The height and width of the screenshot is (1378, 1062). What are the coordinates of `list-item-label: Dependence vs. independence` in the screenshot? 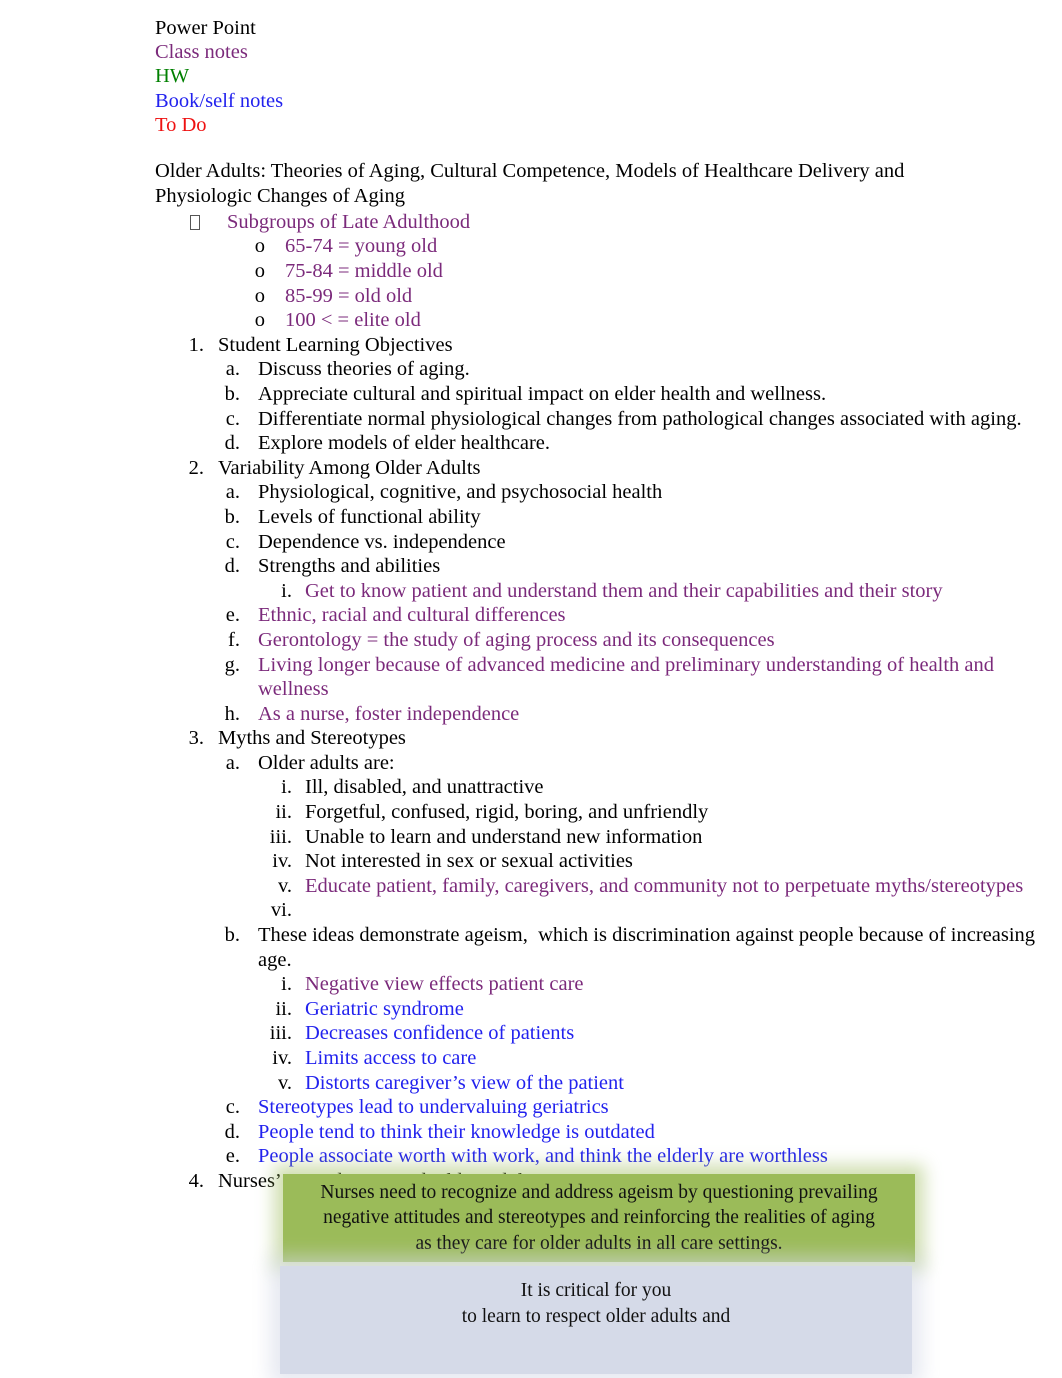 It's located at (382, 541).